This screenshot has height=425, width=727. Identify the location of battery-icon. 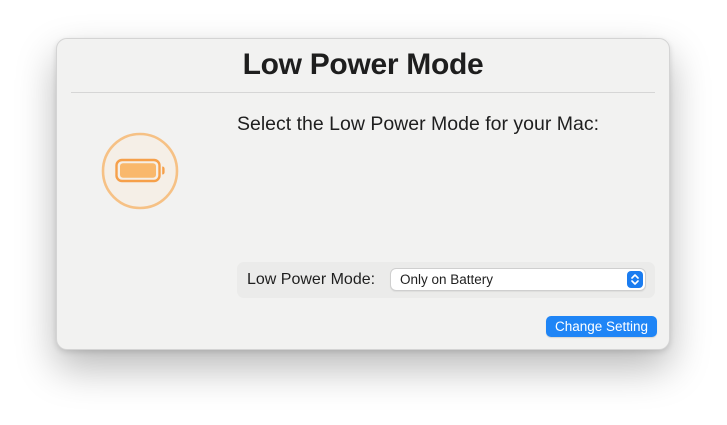
(140, 171).